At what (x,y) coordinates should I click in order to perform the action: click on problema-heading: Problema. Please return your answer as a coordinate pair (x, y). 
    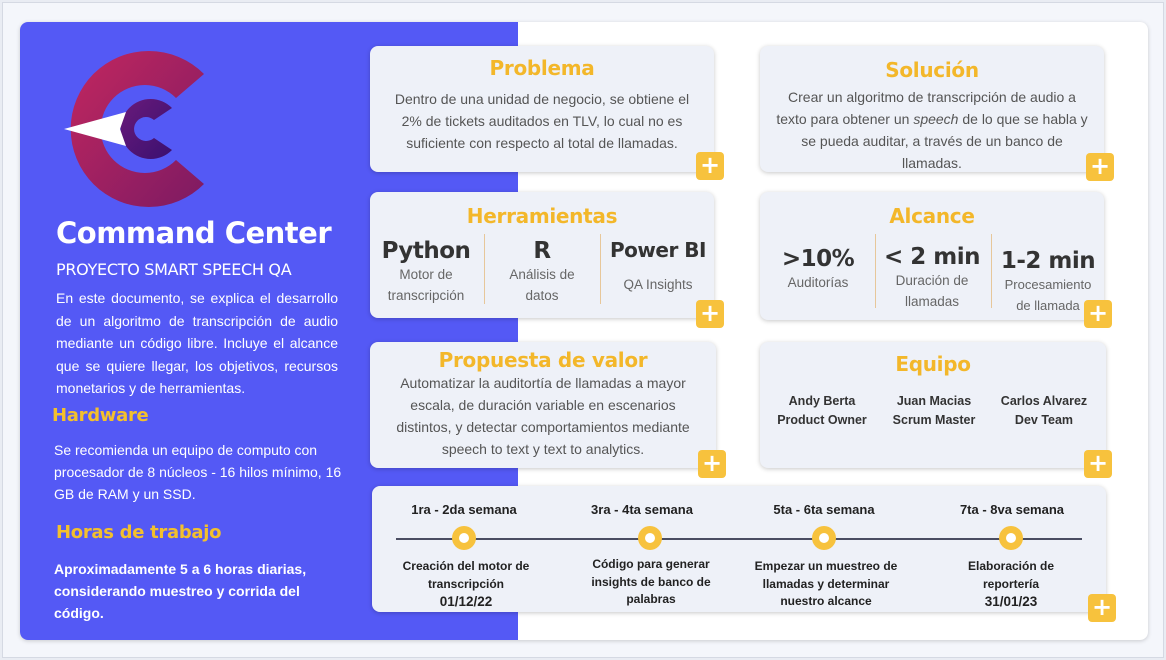
    Looking at the image, I should click on (542, 68).